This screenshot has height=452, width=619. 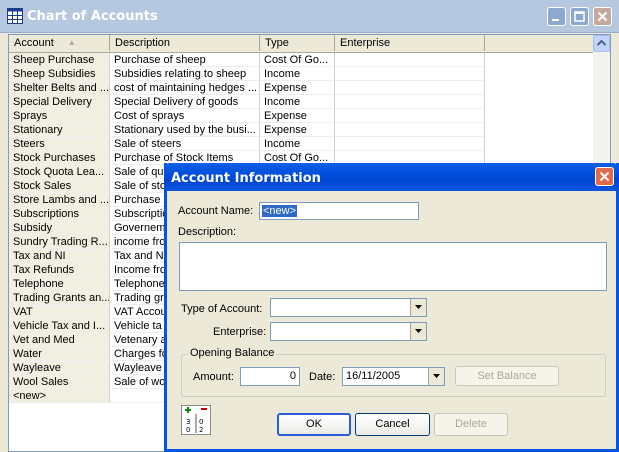 I want to click on cell-account: Tax Refunds, so click(x=59, y=270).